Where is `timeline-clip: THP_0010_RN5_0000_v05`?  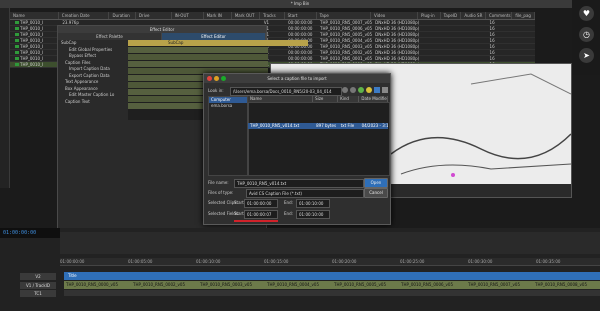 timeline-clip: THP_0010_RN5_0000_v05 is located at coordinates (98, 285).